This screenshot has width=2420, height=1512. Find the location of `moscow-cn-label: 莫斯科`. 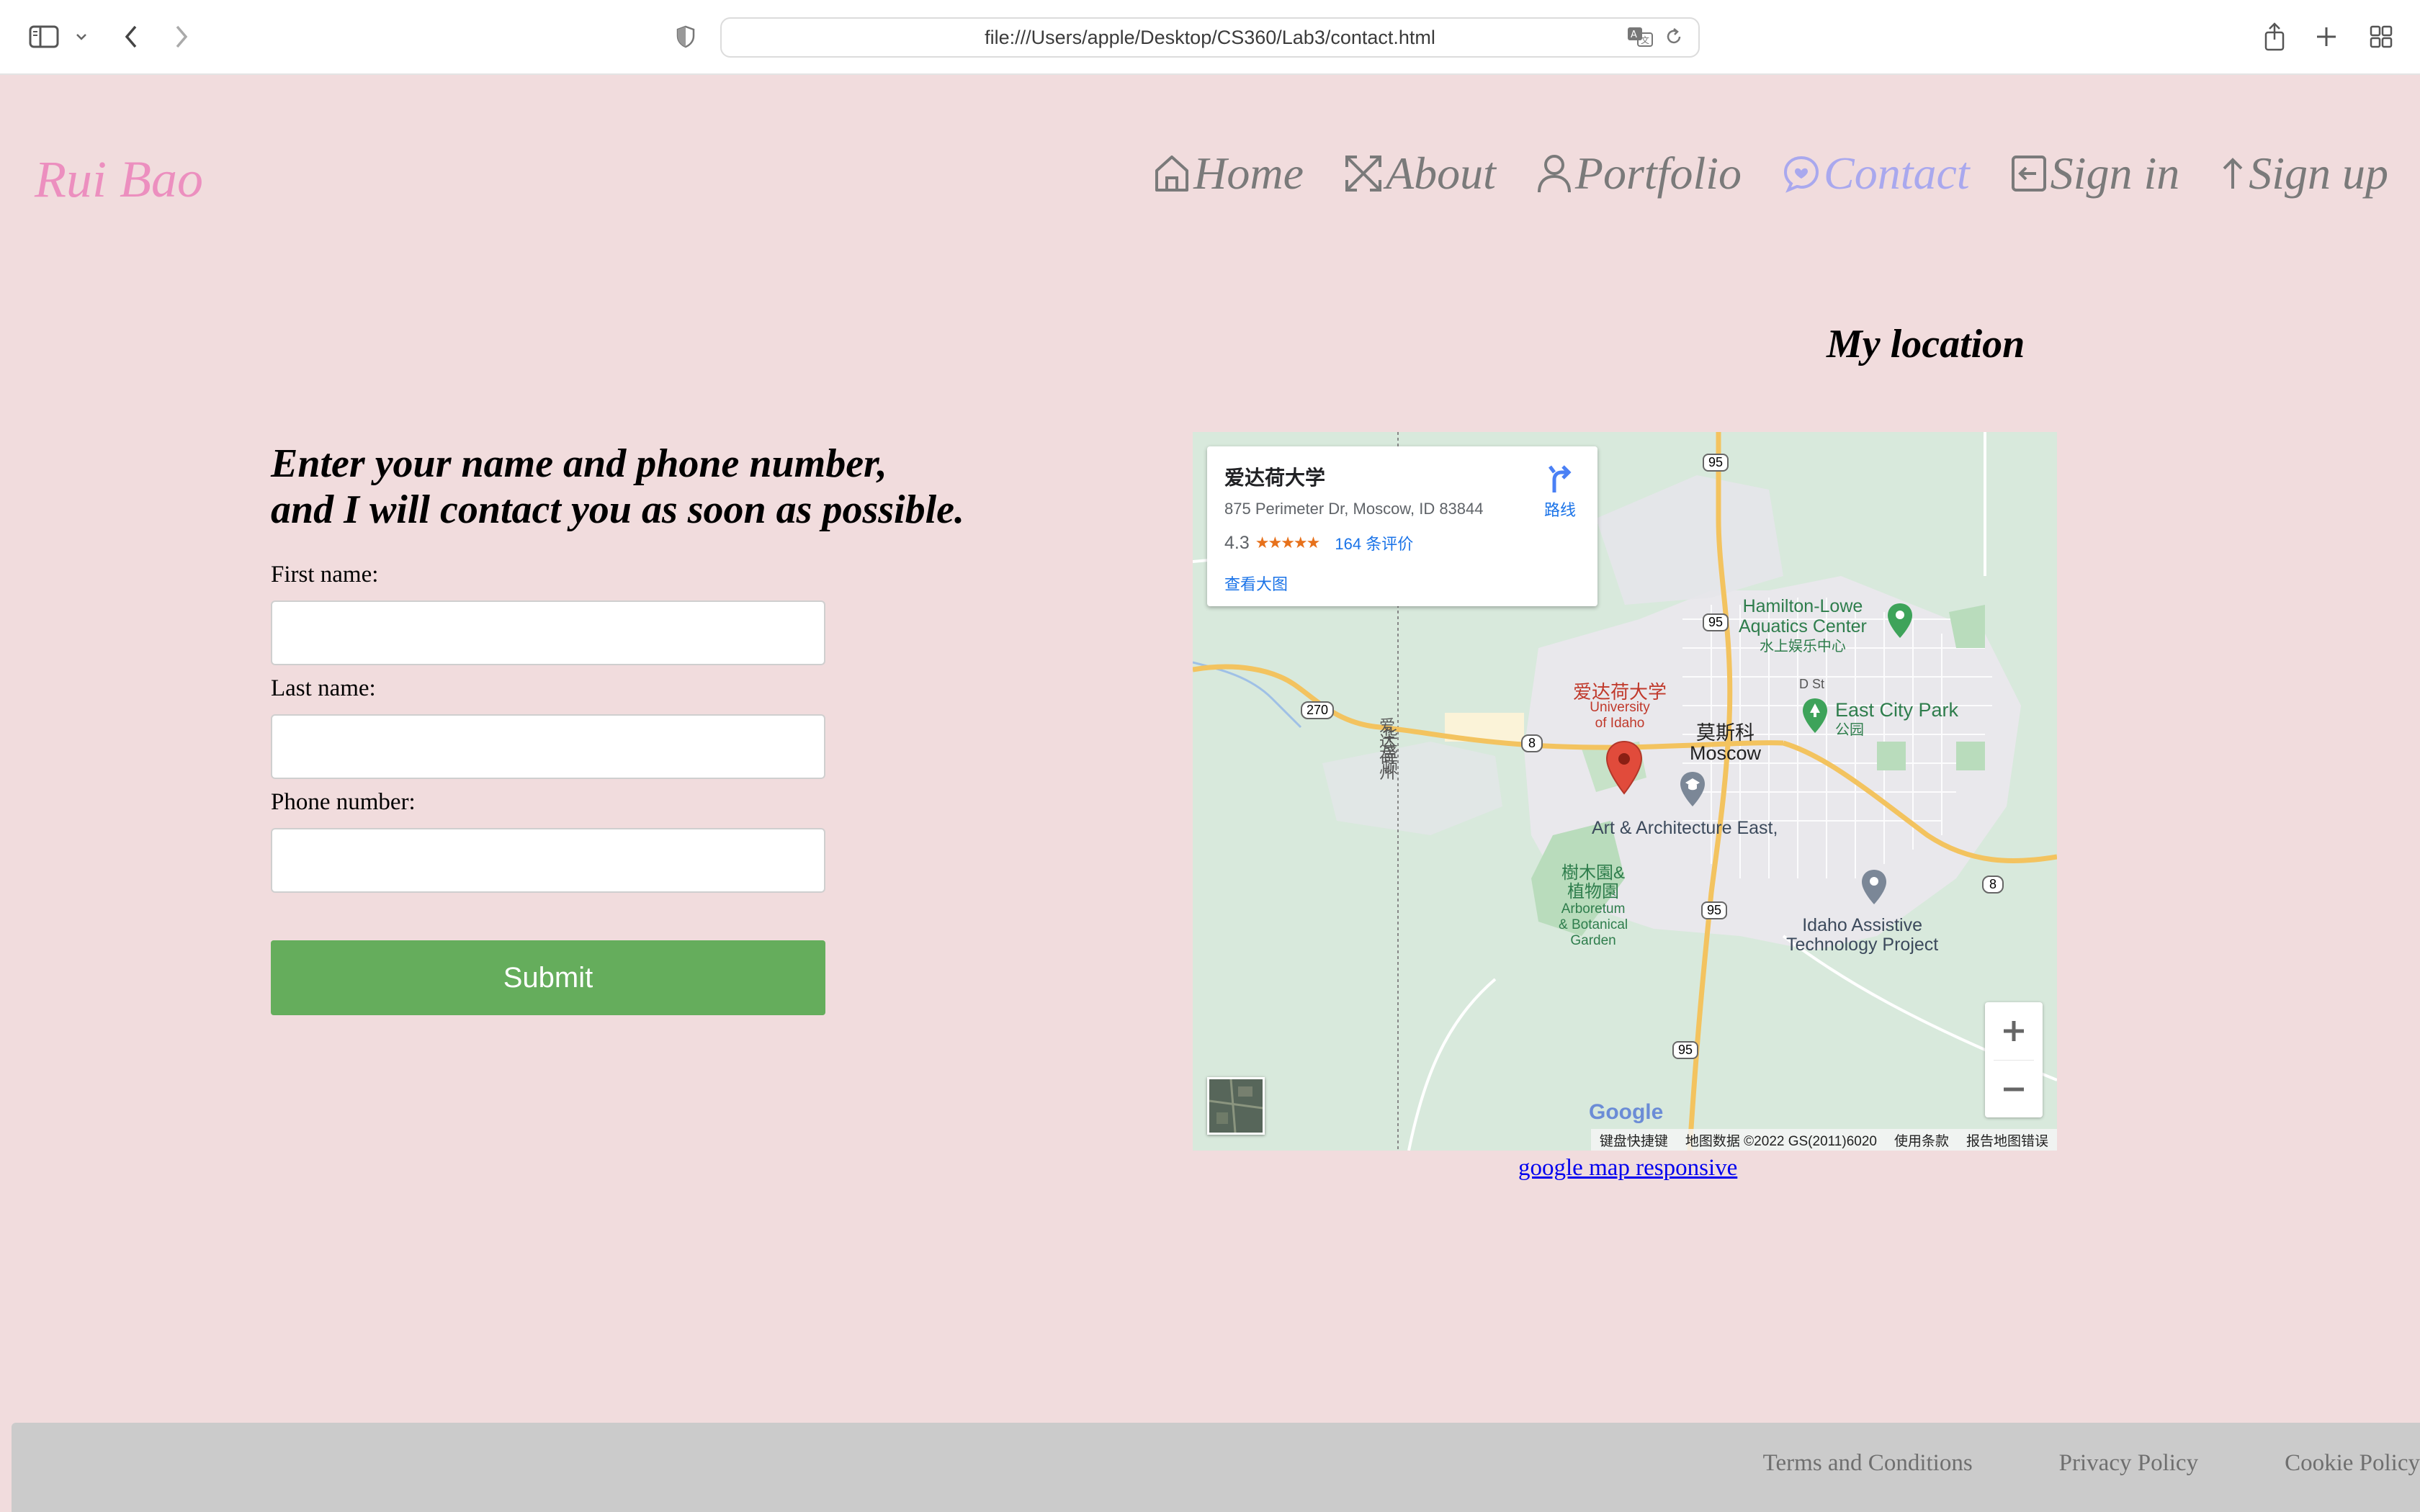

moscow-cn-label: 莫斯科 is located at coordinates (1725, 733).